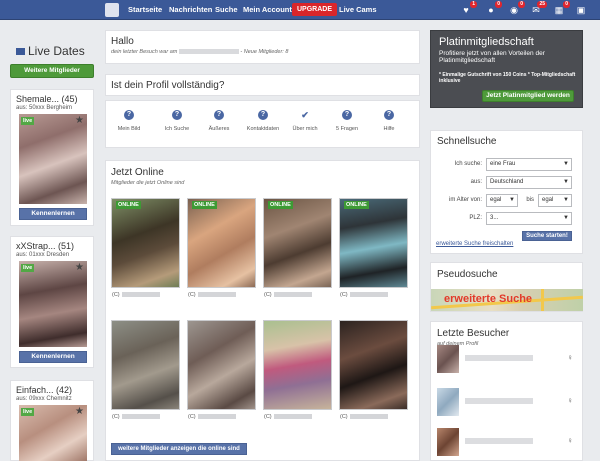  What do you see at coordinates (177, 121) in the screenshot?
I see `step-ich-suche: ? Ich Suche` at bounding box center [177, 121].